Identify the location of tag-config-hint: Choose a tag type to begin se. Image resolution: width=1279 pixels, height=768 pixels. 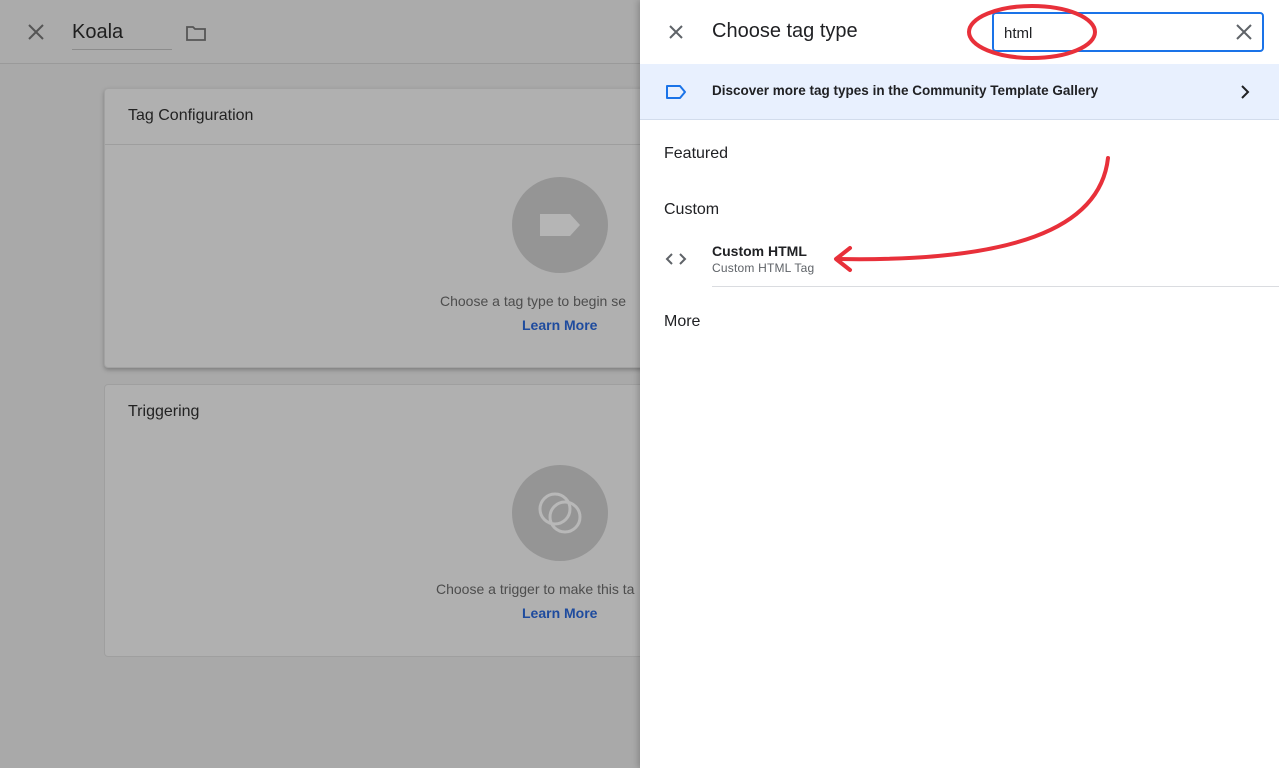
(533, 301).